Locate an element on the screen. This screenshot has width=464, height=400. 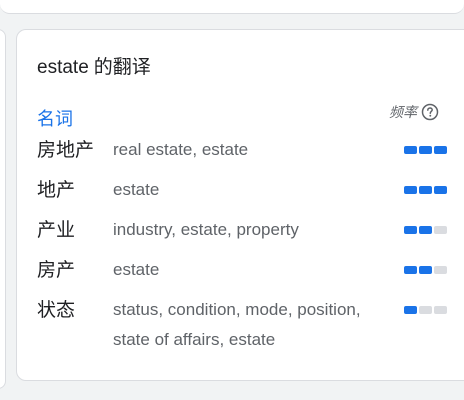
frequency-header: 频率 is located at coordinates (414, 112).